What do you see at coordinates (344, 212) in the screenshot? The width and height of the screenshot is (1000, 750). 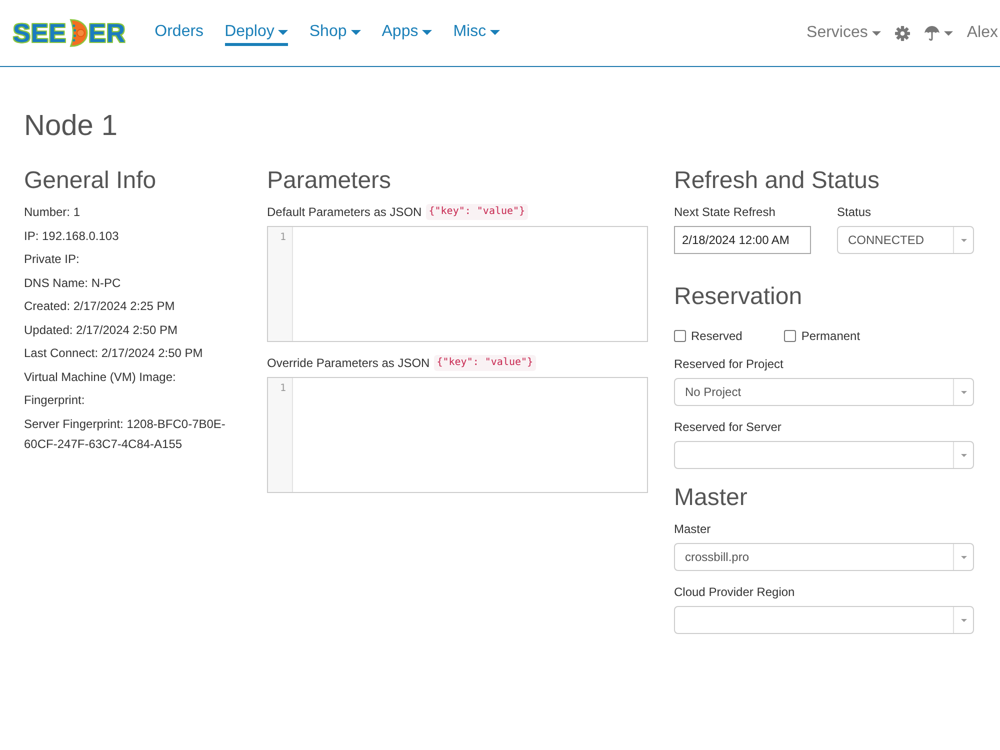 I see `field-label: Default Parameters as JSON` at bounding box center [344, 212].